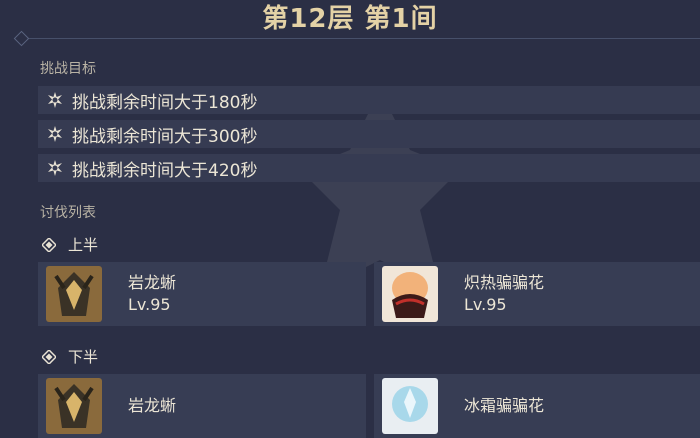  Describe the element at coordinates (165, 102) in the screenshot. I see `objective-text: 挑战剩余时间大于180秒` at that location.